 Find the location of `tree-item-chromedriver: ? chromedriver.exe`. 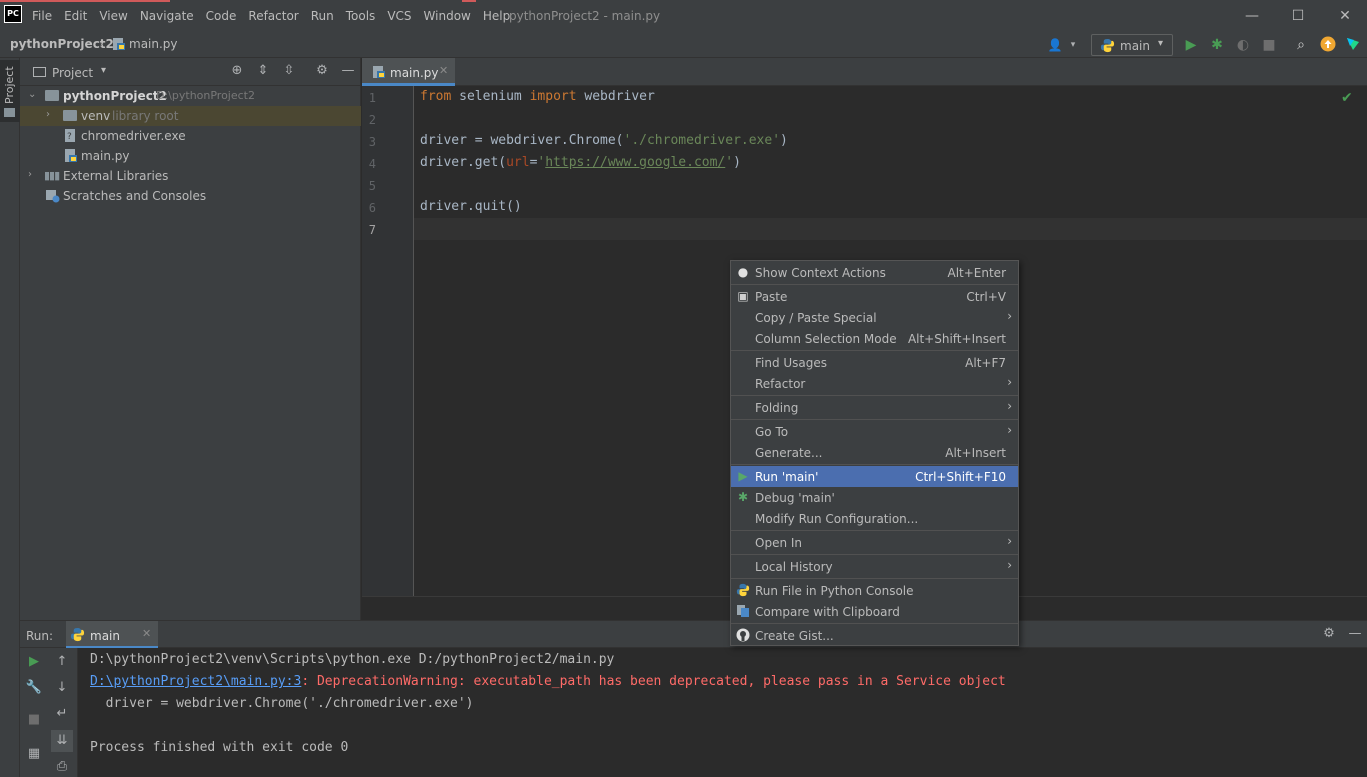

tree-item-chromedriver: ? chromedriver.exe is located at coordinates (190, 136).